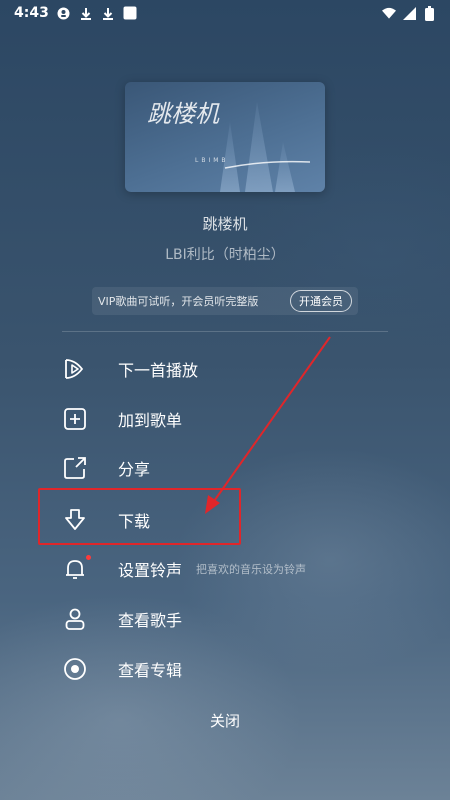  What do you see at coordinates (225, 224) in the screenshot?
I see `song-title: 跳楼机` at bounding box center [225, 224].